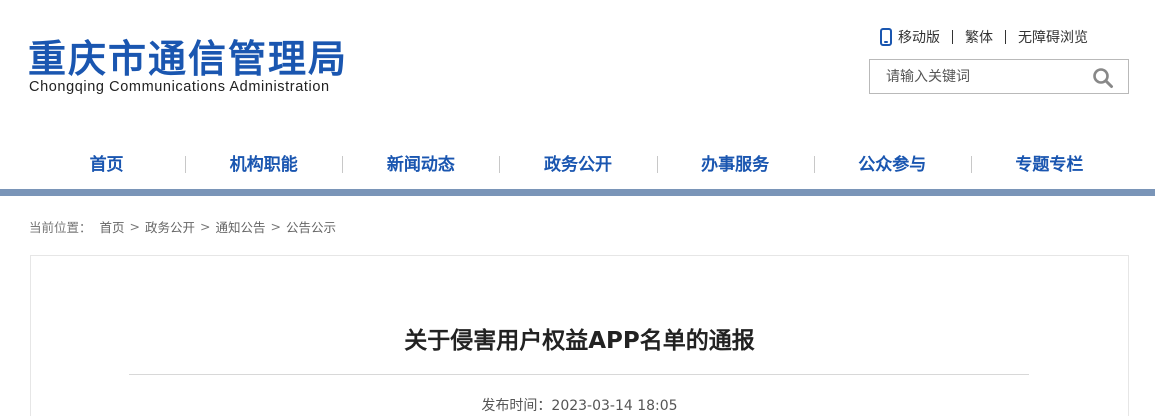  What do you see at coordinates (263, 165) in the screenshot?
I see `nav-item-organization: 机构职能` at bounding box center [263, 165].